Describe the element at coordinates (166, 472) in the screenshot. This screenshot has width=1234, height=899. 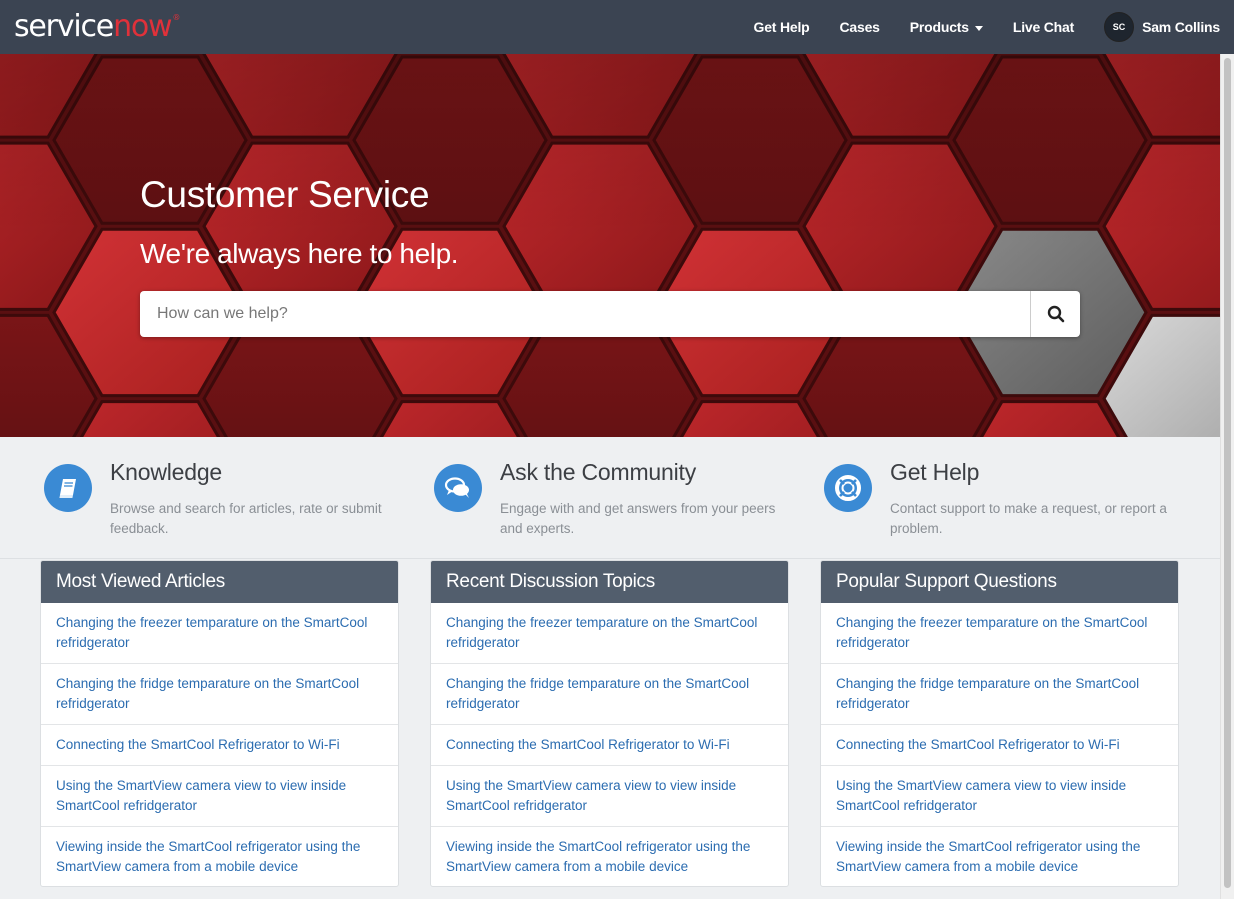
I see `feature-title: Knowledge` at that location.